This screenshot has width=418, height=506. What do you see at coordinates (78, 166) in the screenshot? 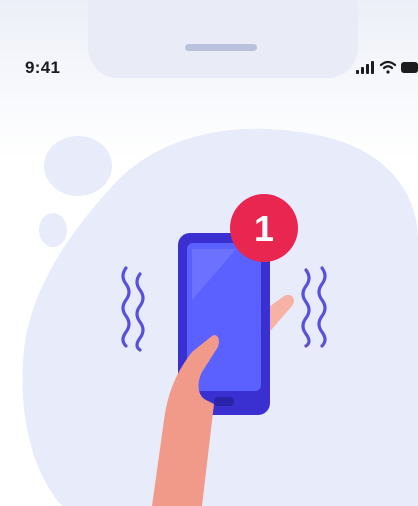
I see `background-blob-small` at bounding box center [78, 166].